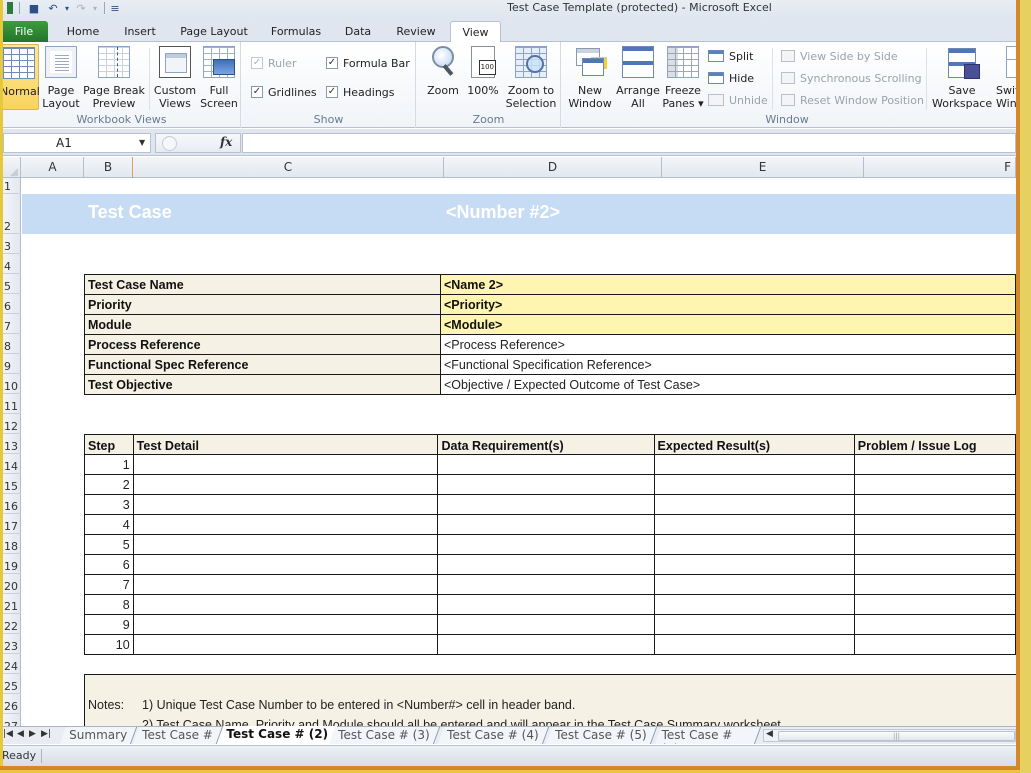 Image resolution: width=1031 pixels, height=773 pixels. I want to click on formula-bar-checkbox: ✓ Formula Bar, so click(368, 63).